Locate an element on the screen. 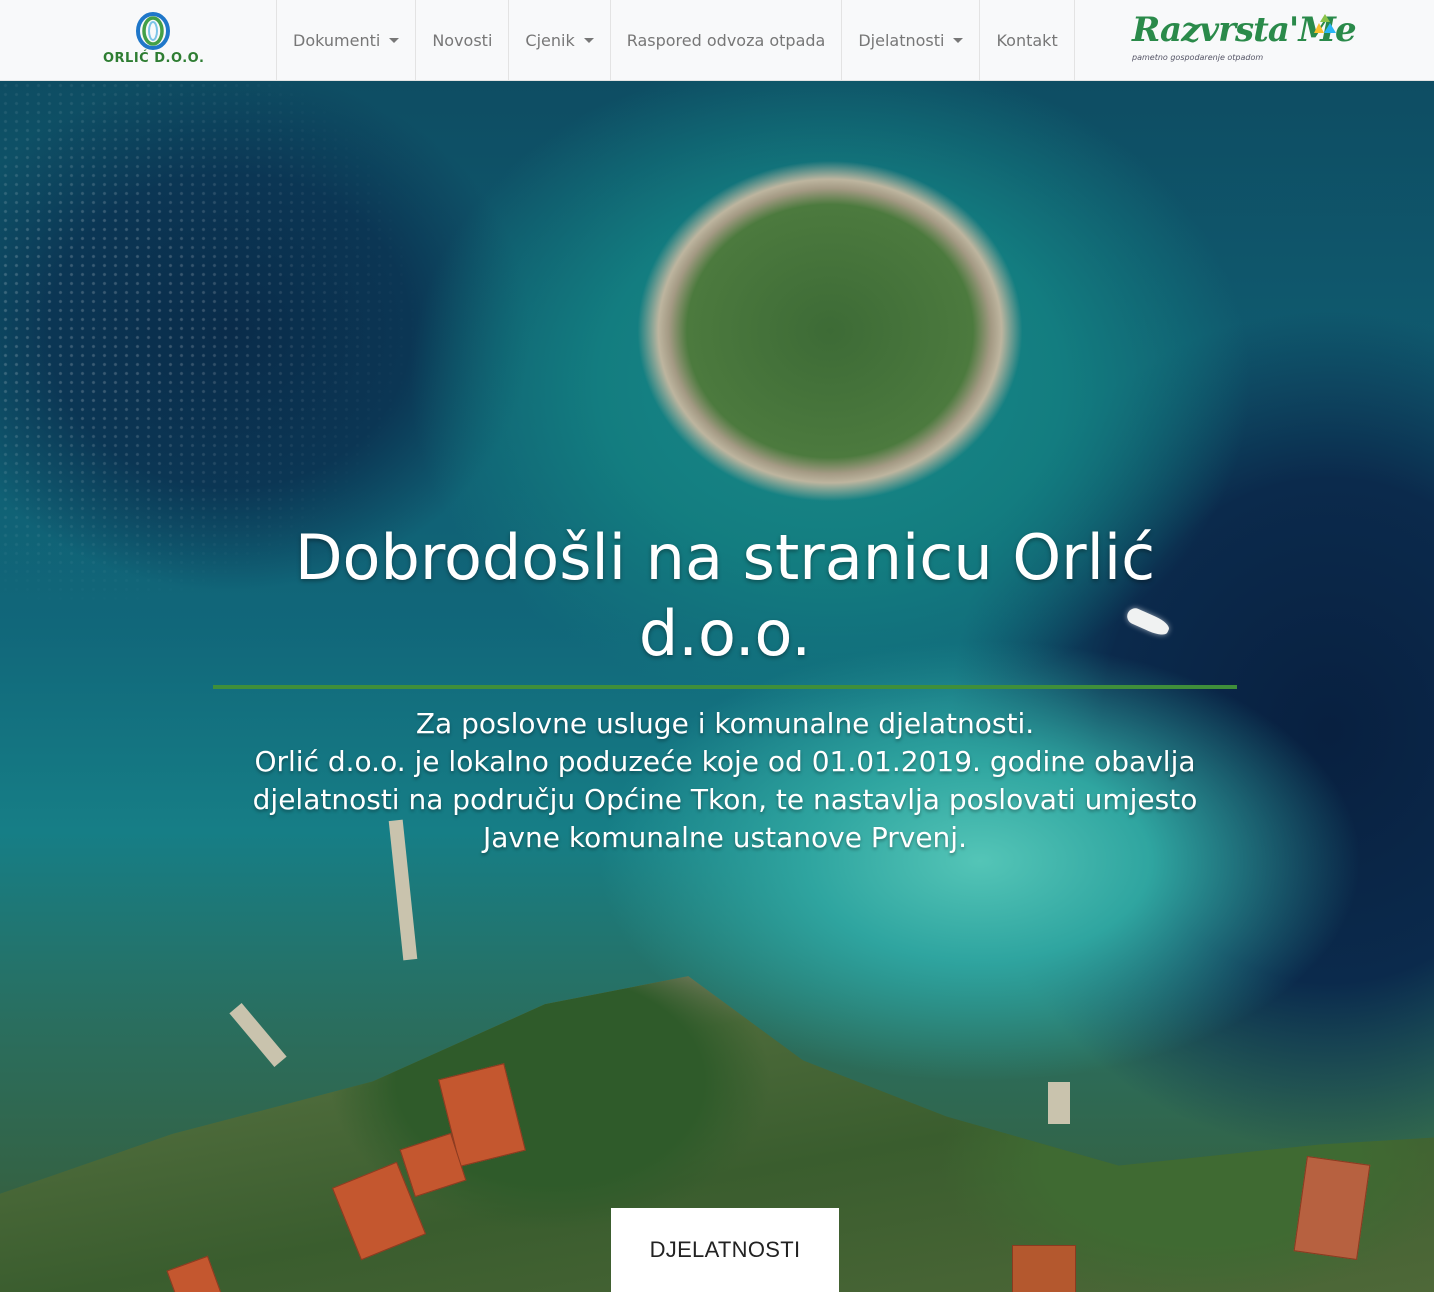 The width and height of the screenshot is (1434, 1292). hero-title: Dobrodošli na stranicu Orlić d.o.o. is located at coordinates (725, 595).